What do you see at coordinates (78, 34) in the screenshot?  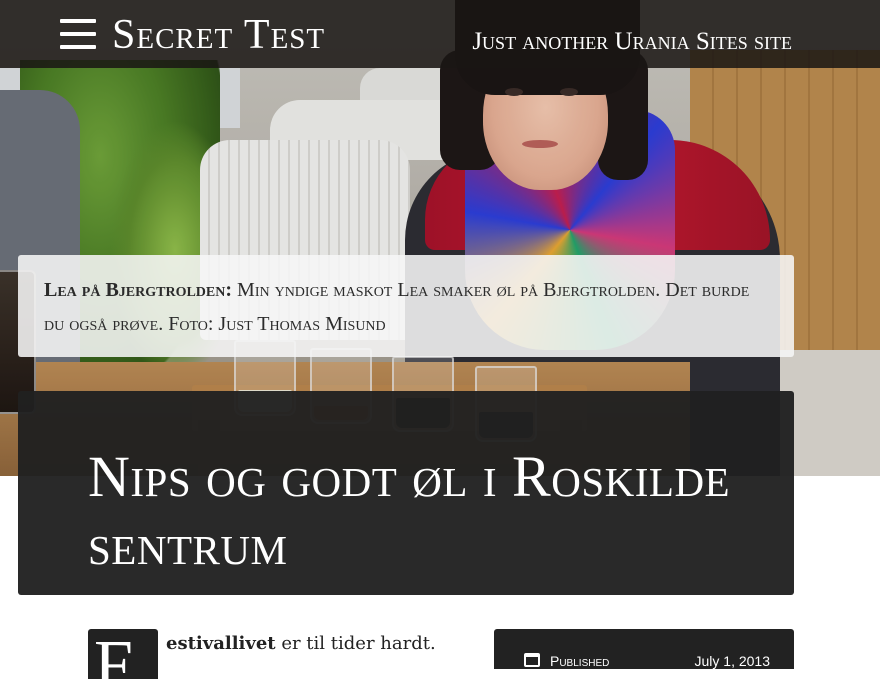 I see `hamburger-menu-icon` at bounding box center [78, 34].